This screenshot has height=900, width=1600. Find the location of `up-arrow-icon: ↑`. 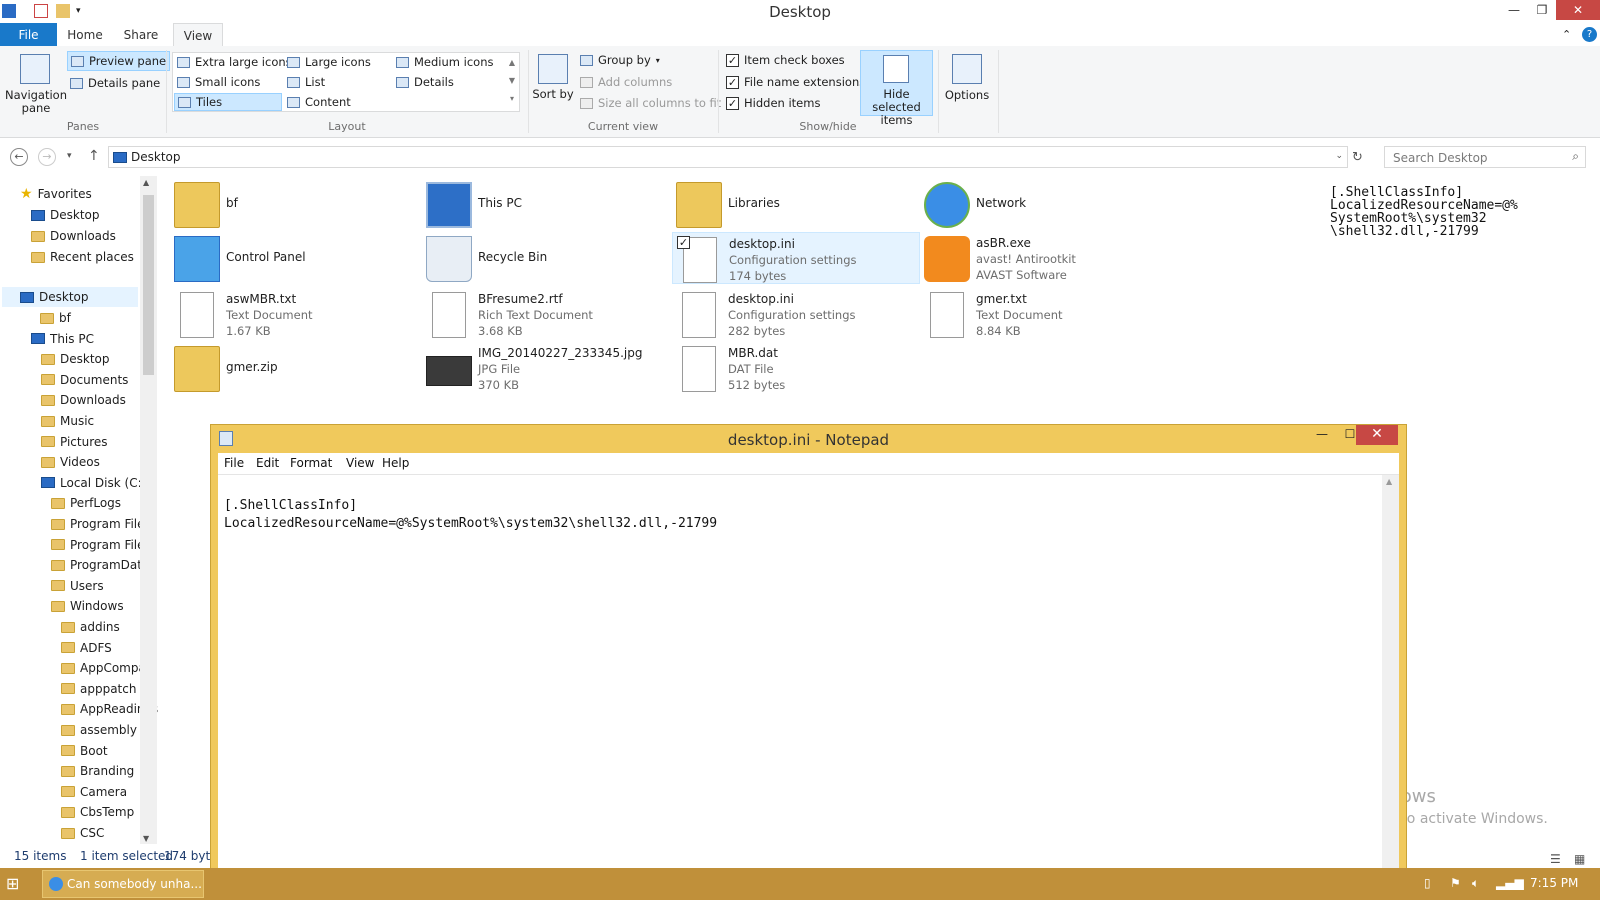

up-arrow-icon: ↑ is located at coordinates (94, 156).